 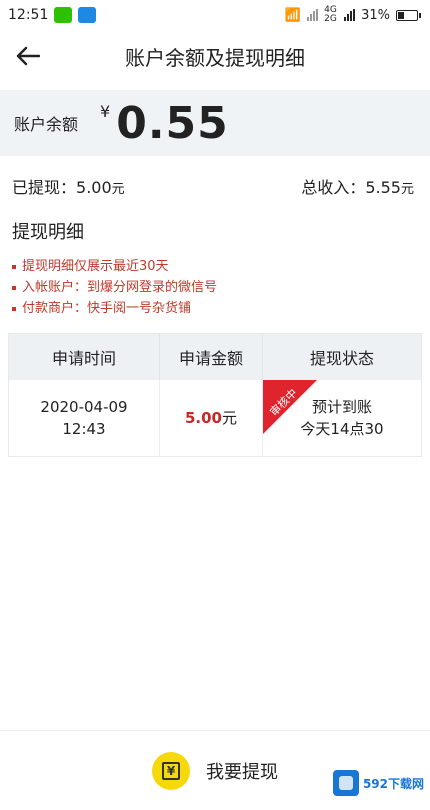 What do you see at coordinates (333, 187) in the screenshot?
I see `income-label: 总收入：` at bounding box center [333, 187].